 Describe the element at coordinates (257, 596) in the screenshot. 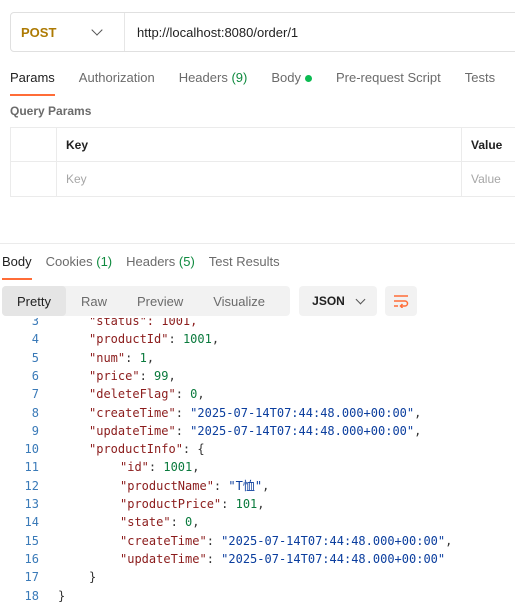

I see `code-line: 18}` at that location.